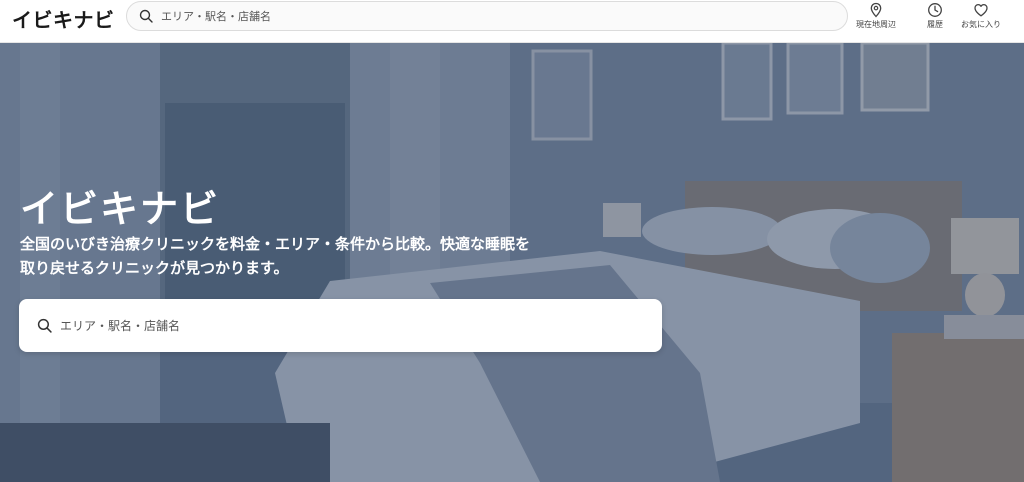 This screenshot has height=482, width=1024. I want to click on hero-search-input, so click(350, 325).